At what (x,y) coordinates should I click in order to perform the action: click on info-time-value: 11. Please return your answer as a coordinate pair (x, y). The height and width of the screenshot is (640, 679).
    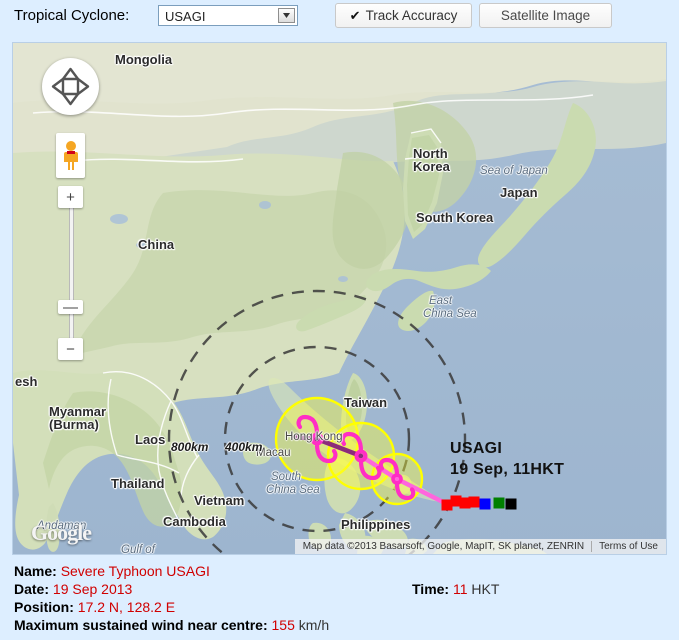
    Looking at the image, I should click on (460, 589).